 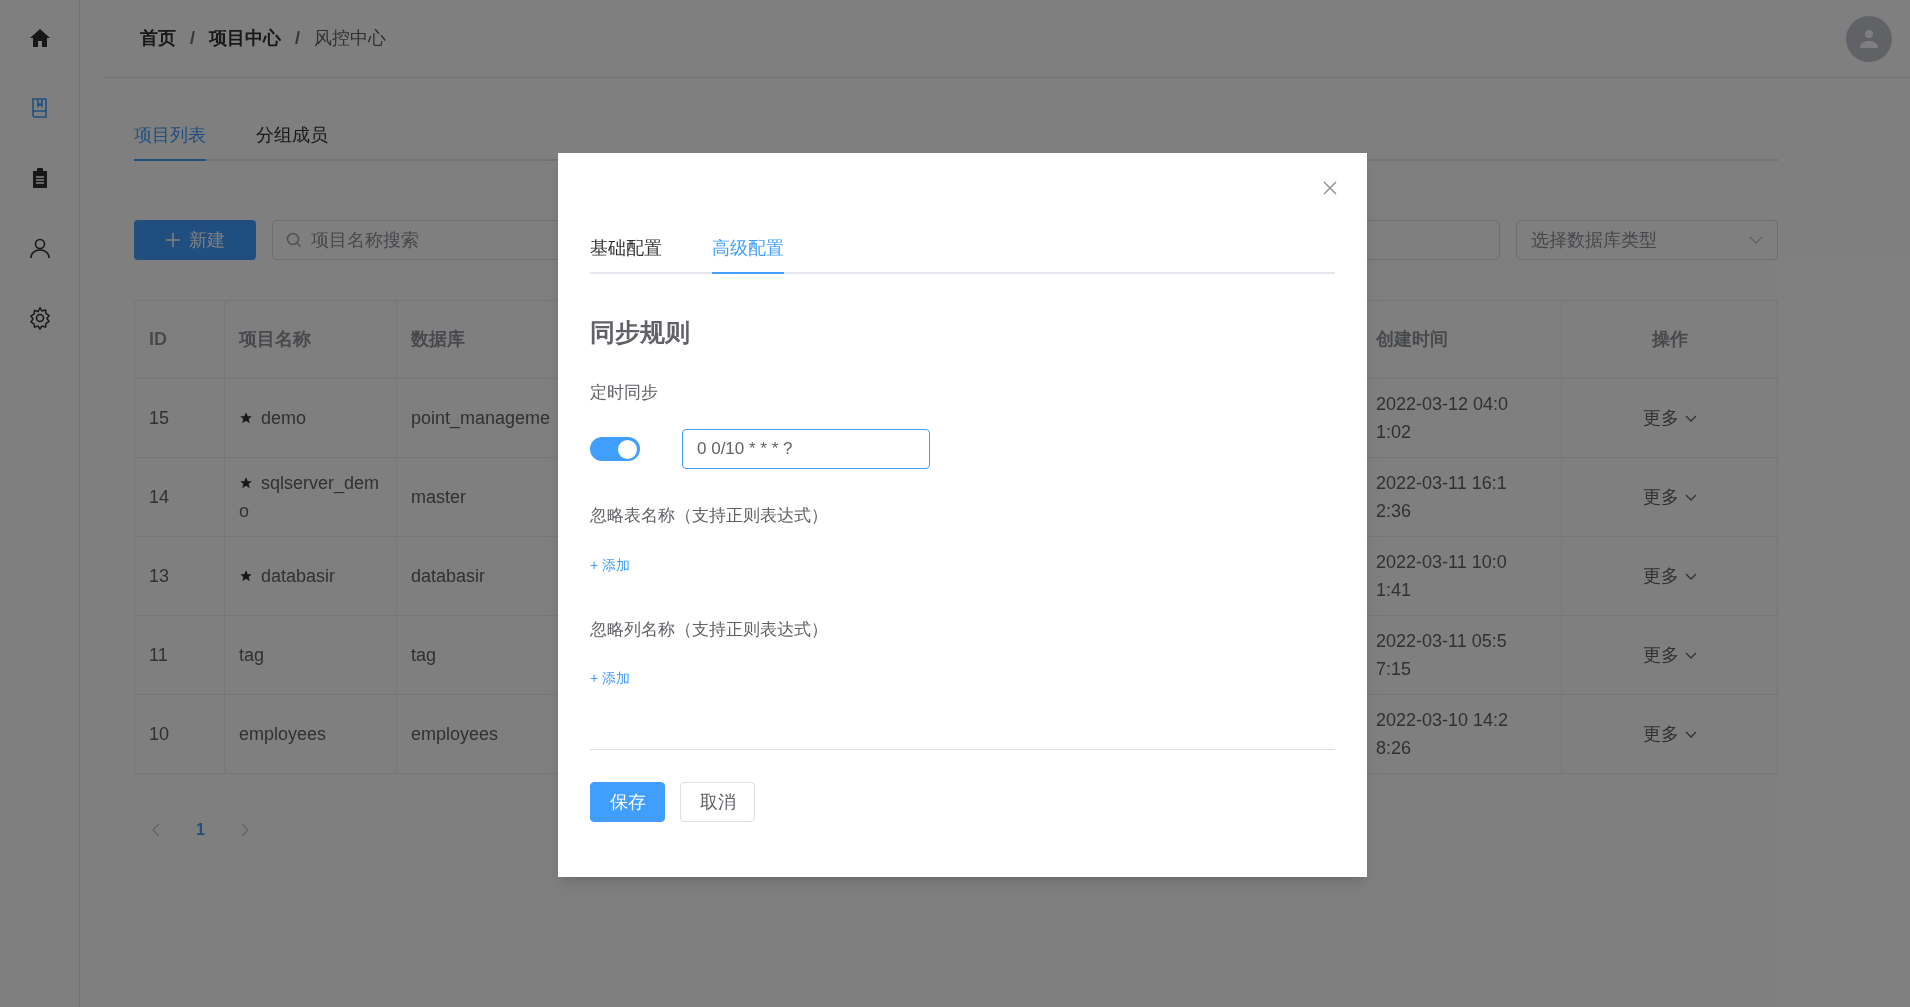 What do you see at coordinates (294, 240) in the screenshot?
I see `search-icon` at bounding box center [294, 240].